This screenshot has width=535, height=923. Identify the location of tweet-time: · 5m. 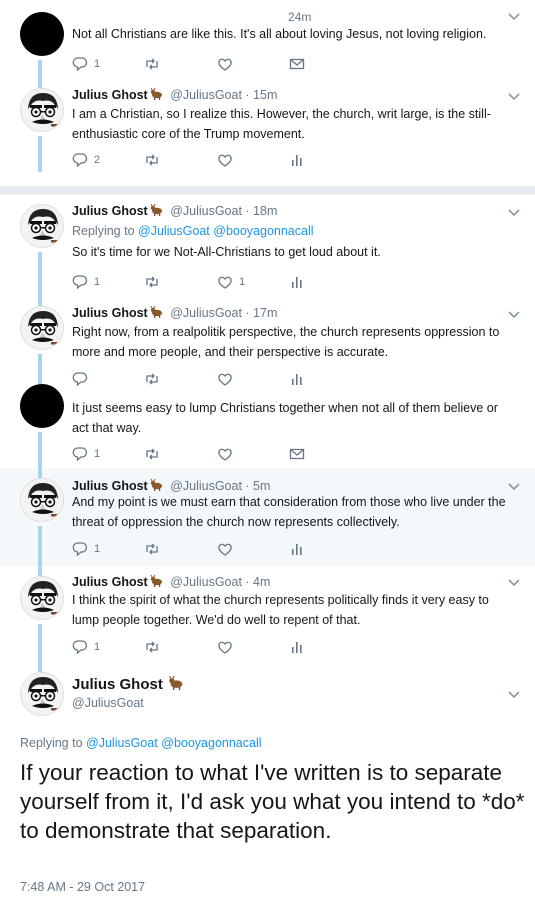
(257, 486).